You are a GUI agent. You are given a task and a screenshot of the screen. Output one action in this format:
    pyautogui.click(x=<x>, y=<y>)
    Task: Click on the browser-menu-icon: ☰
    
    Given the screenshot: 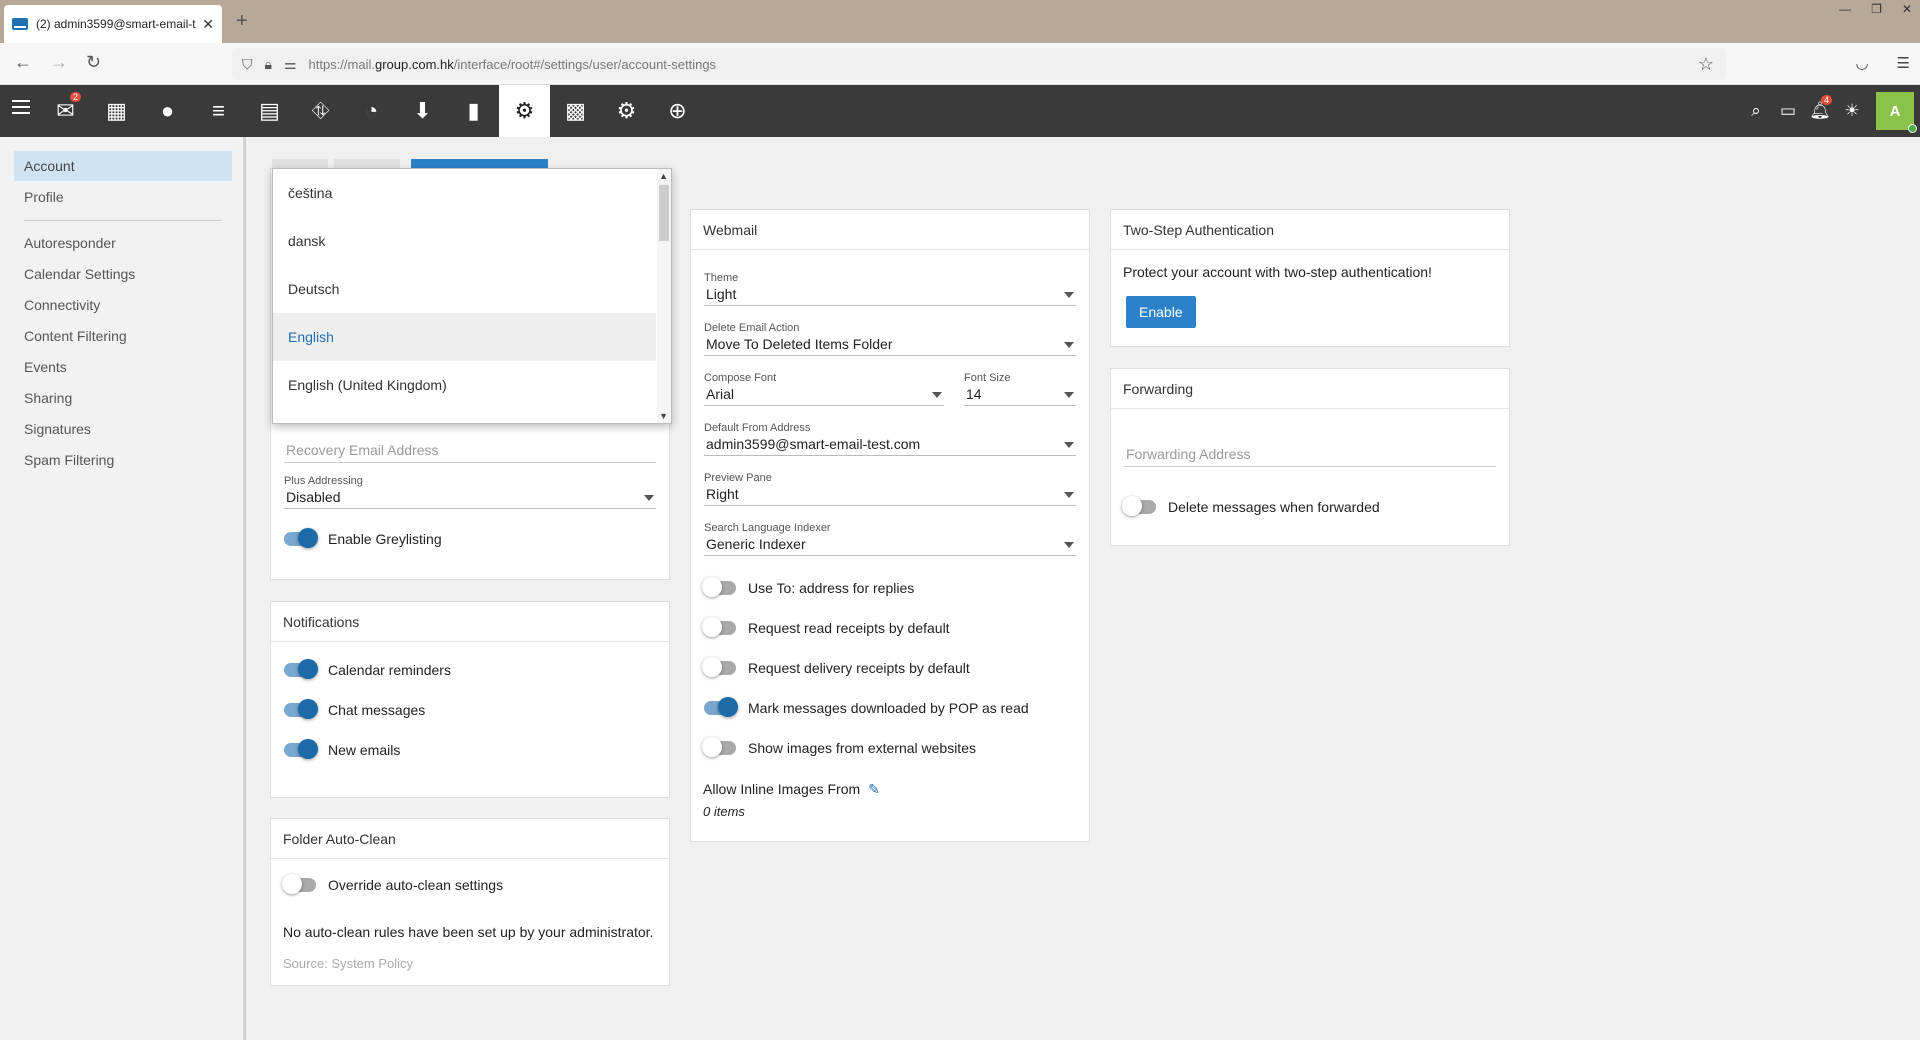 What is the action you would take?
    pyautogui.click(x=1903, y=63)
    